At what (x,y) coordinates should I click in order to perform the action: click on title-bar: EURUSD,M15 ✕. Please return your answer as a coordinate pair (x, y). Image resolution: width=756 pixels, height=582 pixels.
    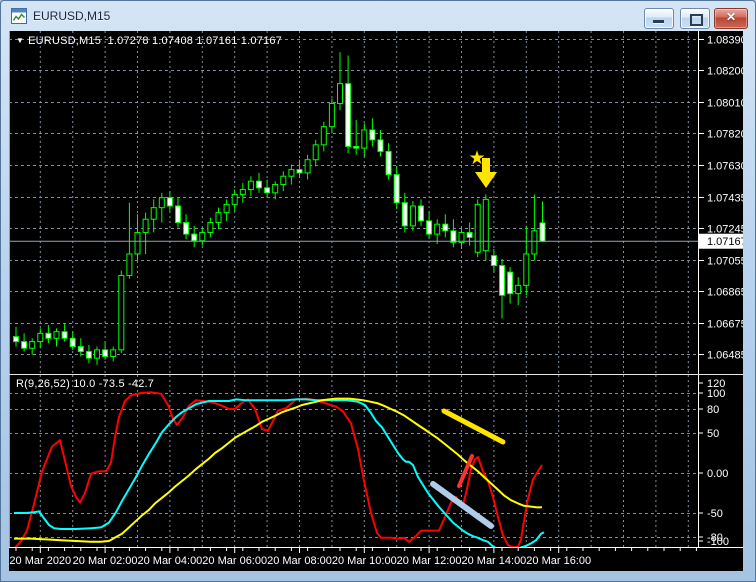
    Looking at the image, I should click on (378, 16).